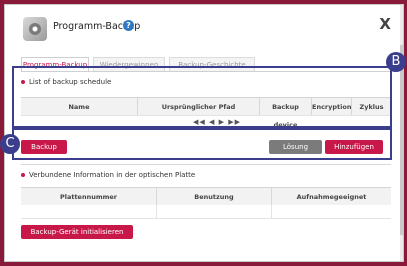 This screenshot has height=266, width=407. What do you see at coordinates (385, 24) in the screenshot?
I see `close-icon: X` at bounding box center [385, 24].